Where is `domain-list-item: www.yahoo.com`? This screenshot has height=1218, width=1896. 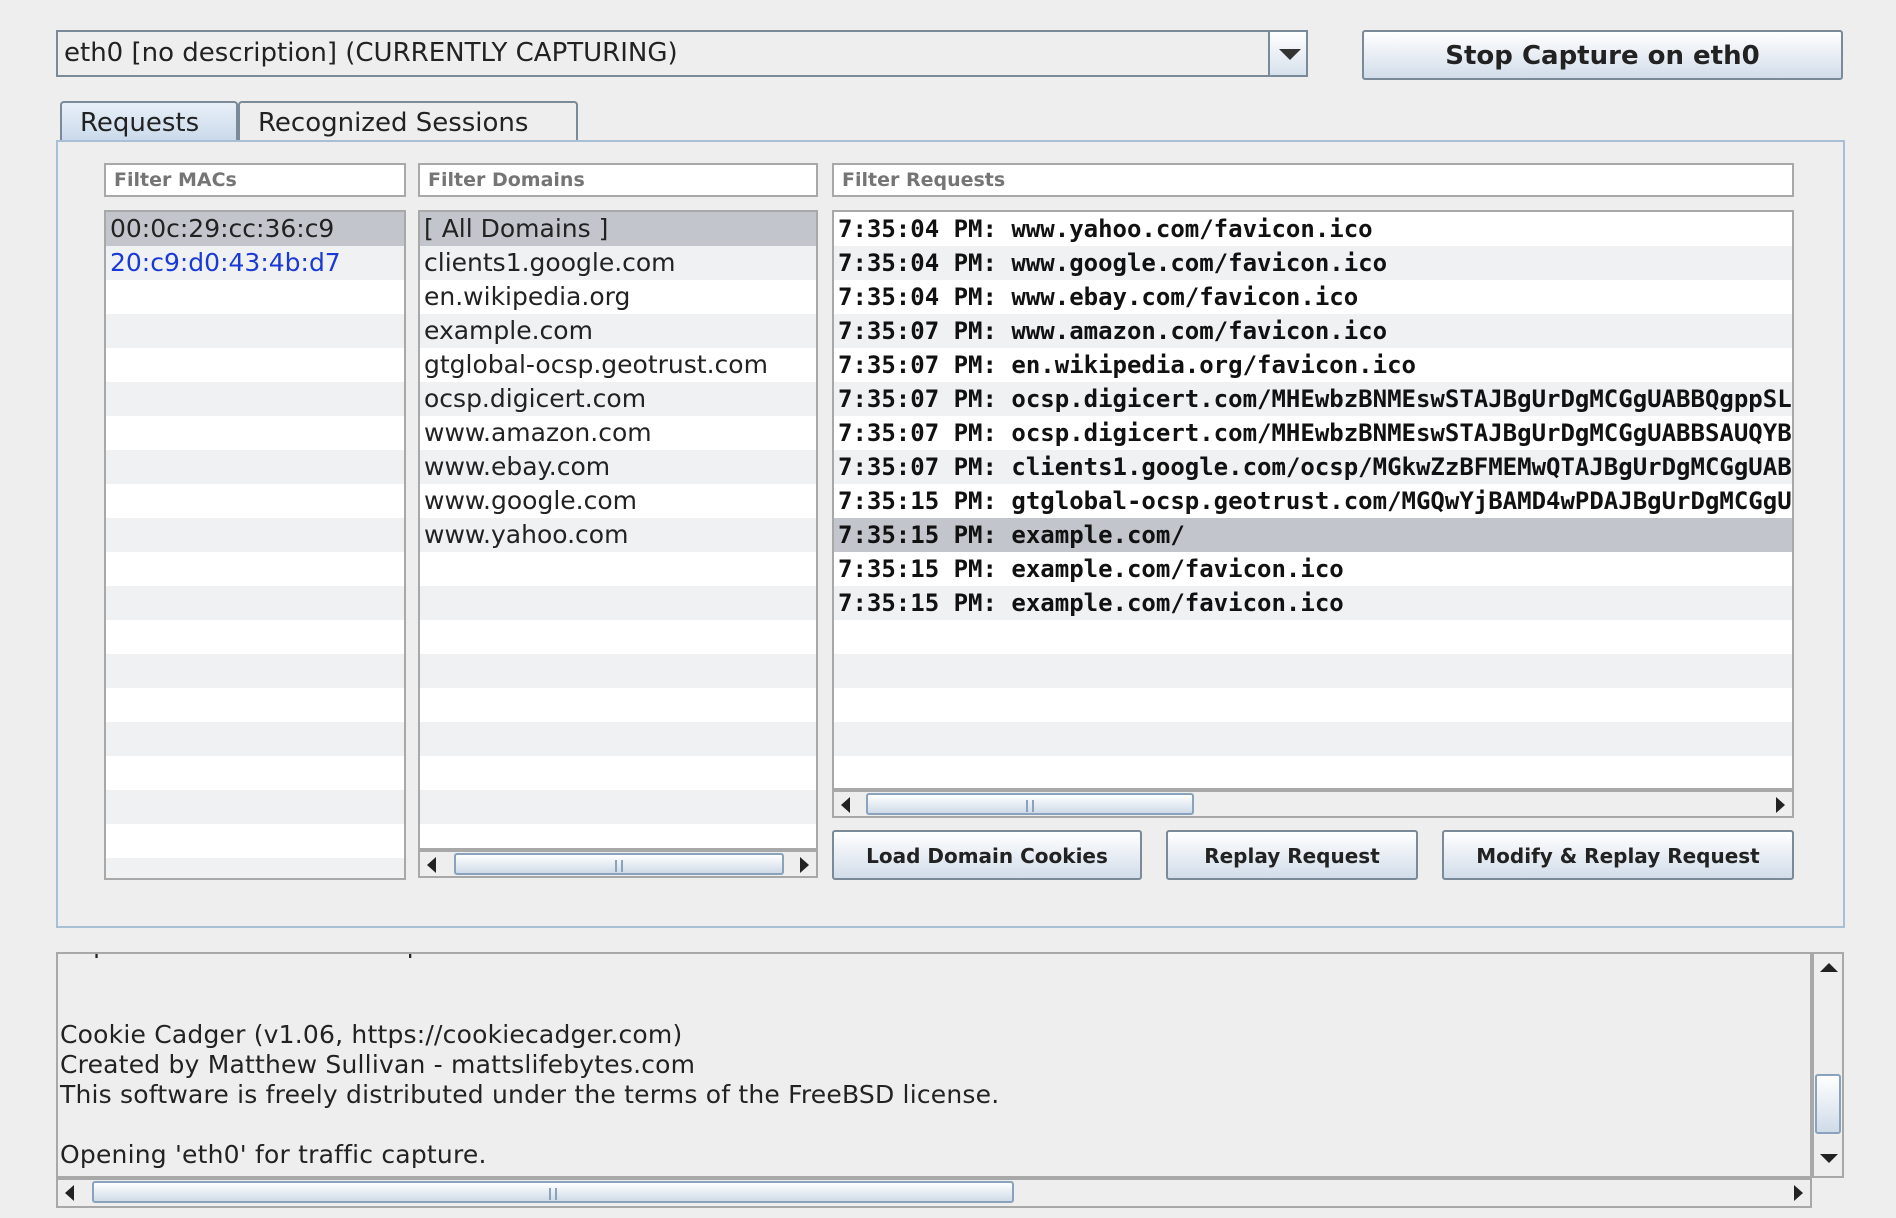
domain-list-item: www.yahoo.com is located at coordinates (618, 535).